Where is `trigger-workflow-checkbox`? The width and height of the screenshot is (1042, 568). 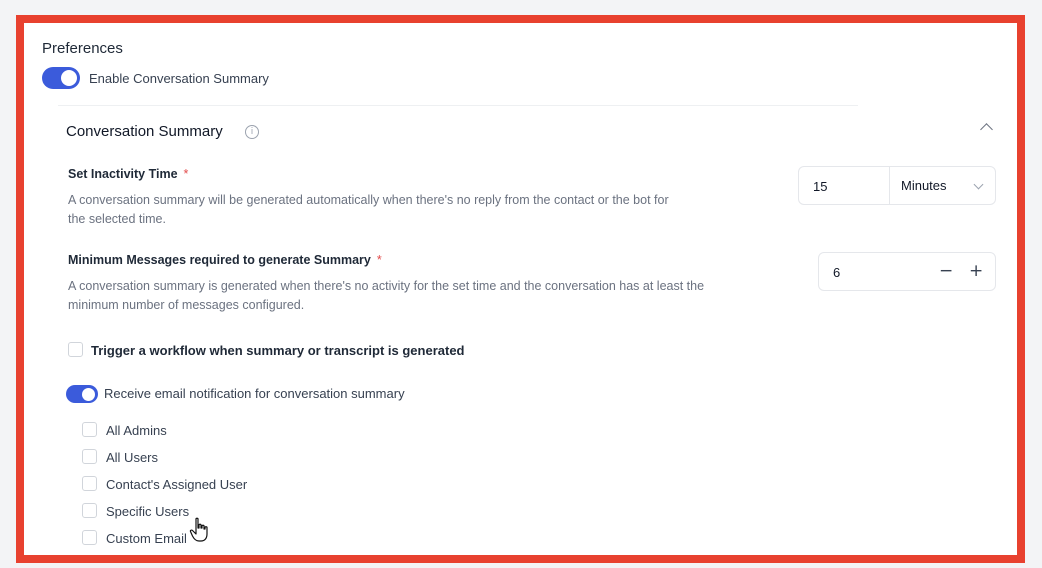 trigger-workflow-checkbox is located at coordinates (75, 349).